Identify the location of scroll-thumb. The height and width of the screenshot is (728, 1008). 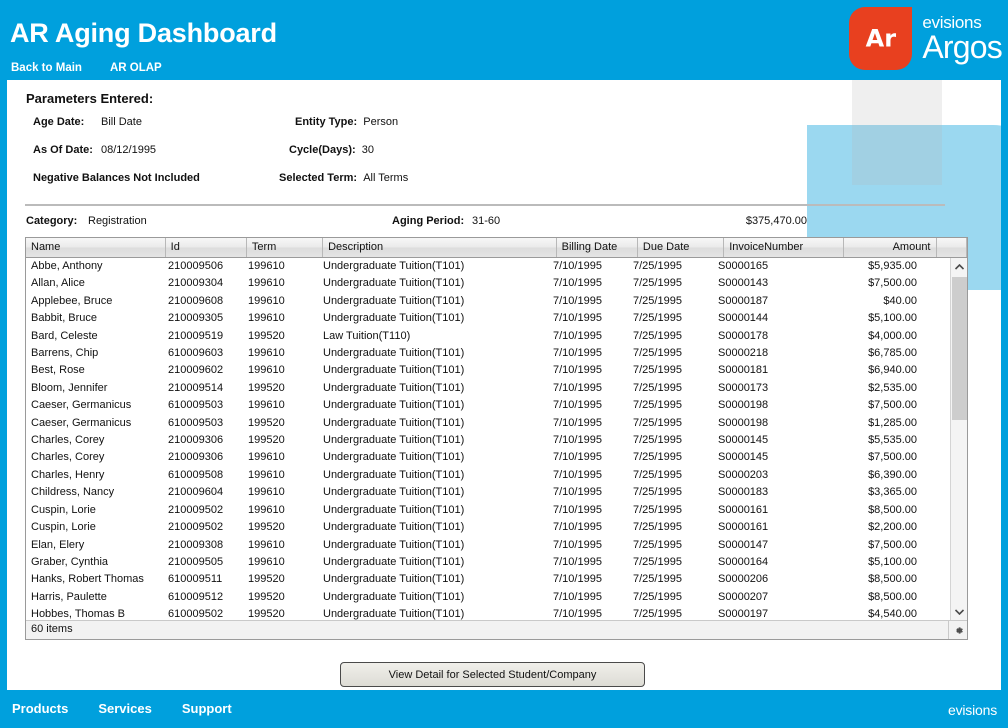
(959, 348).